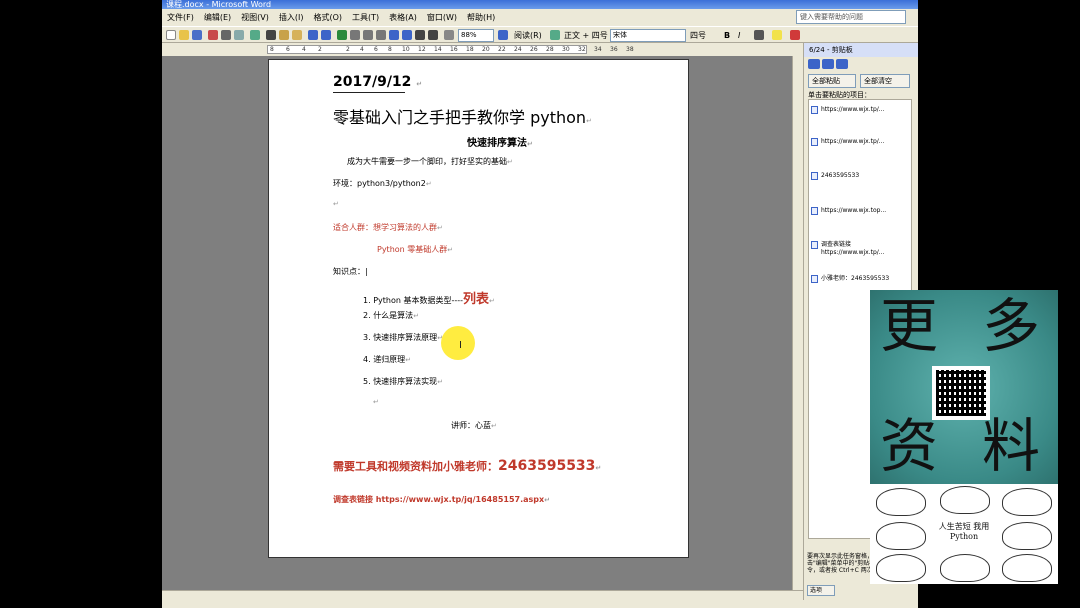 Image resolution: width=1080 pixels, height=608 pixels. What do you see at coordinates (355, 35) in the screenshot?
I see `table-icon` at bounding box center [355, 35].